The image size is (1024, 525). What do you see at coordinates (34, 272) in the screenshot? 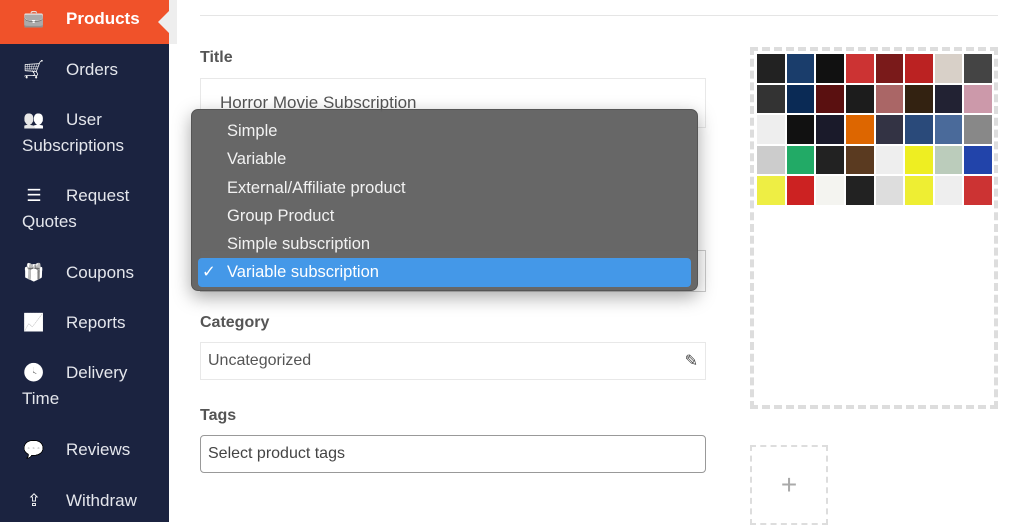
I see `gift-icon: 🎁` at bounding box center [34, 272].